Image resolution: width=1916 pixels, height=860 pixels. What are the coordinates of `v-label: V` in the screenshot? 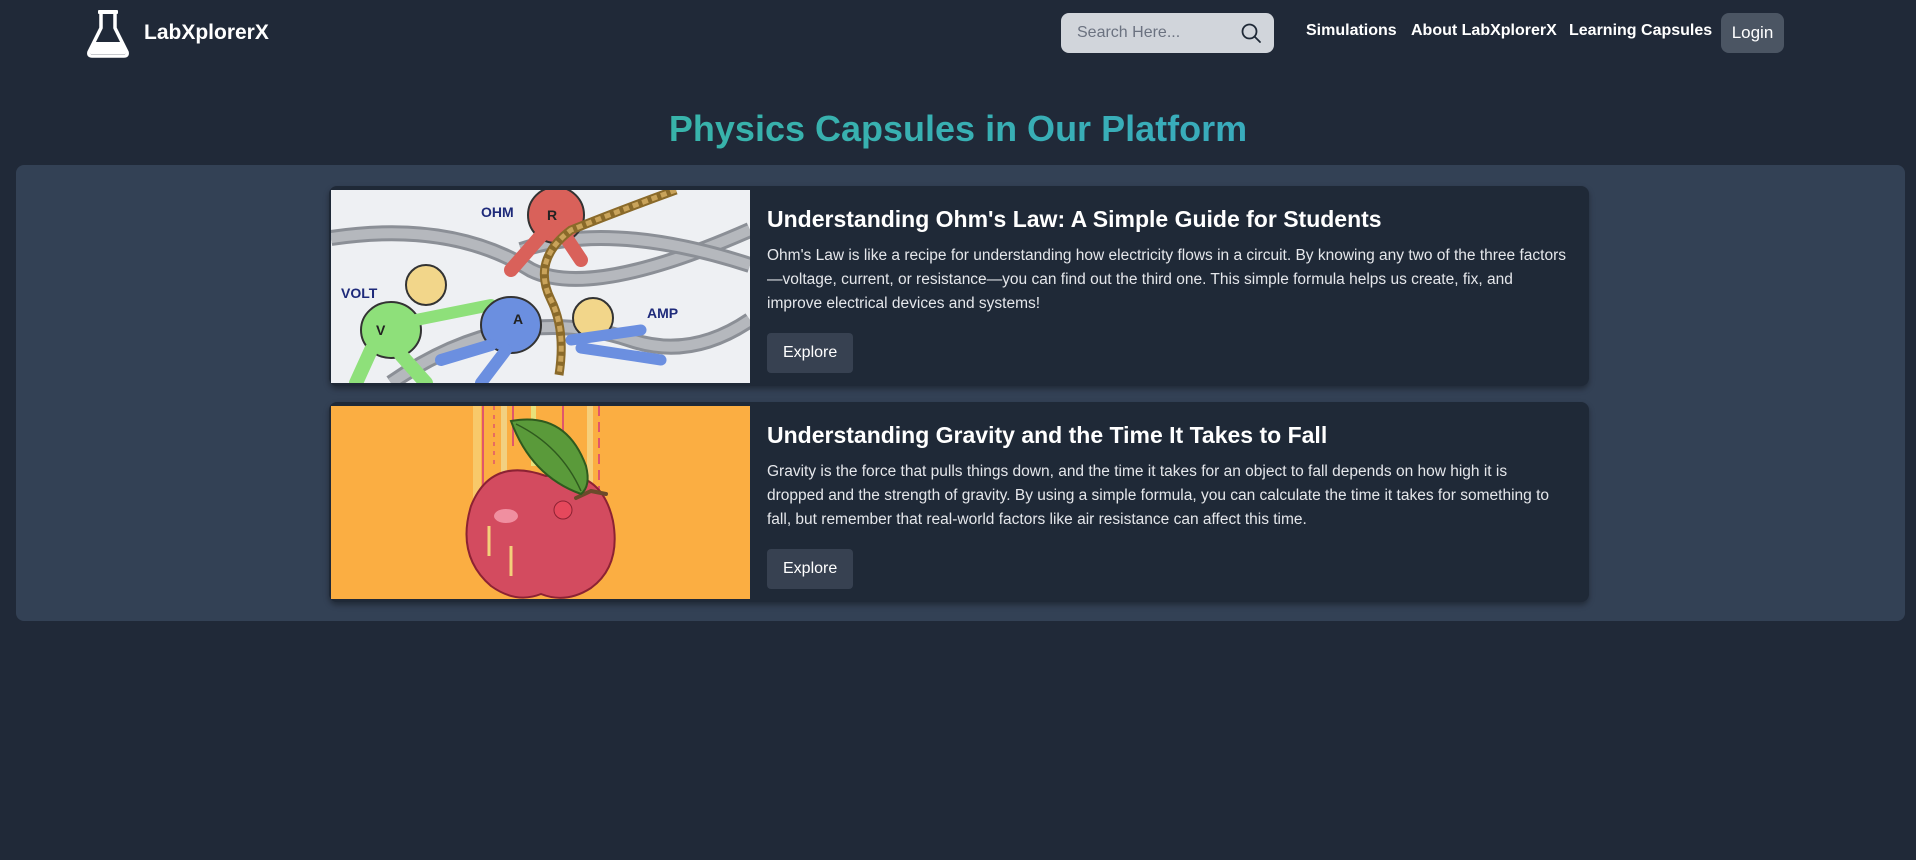 It's located at (381, 330).